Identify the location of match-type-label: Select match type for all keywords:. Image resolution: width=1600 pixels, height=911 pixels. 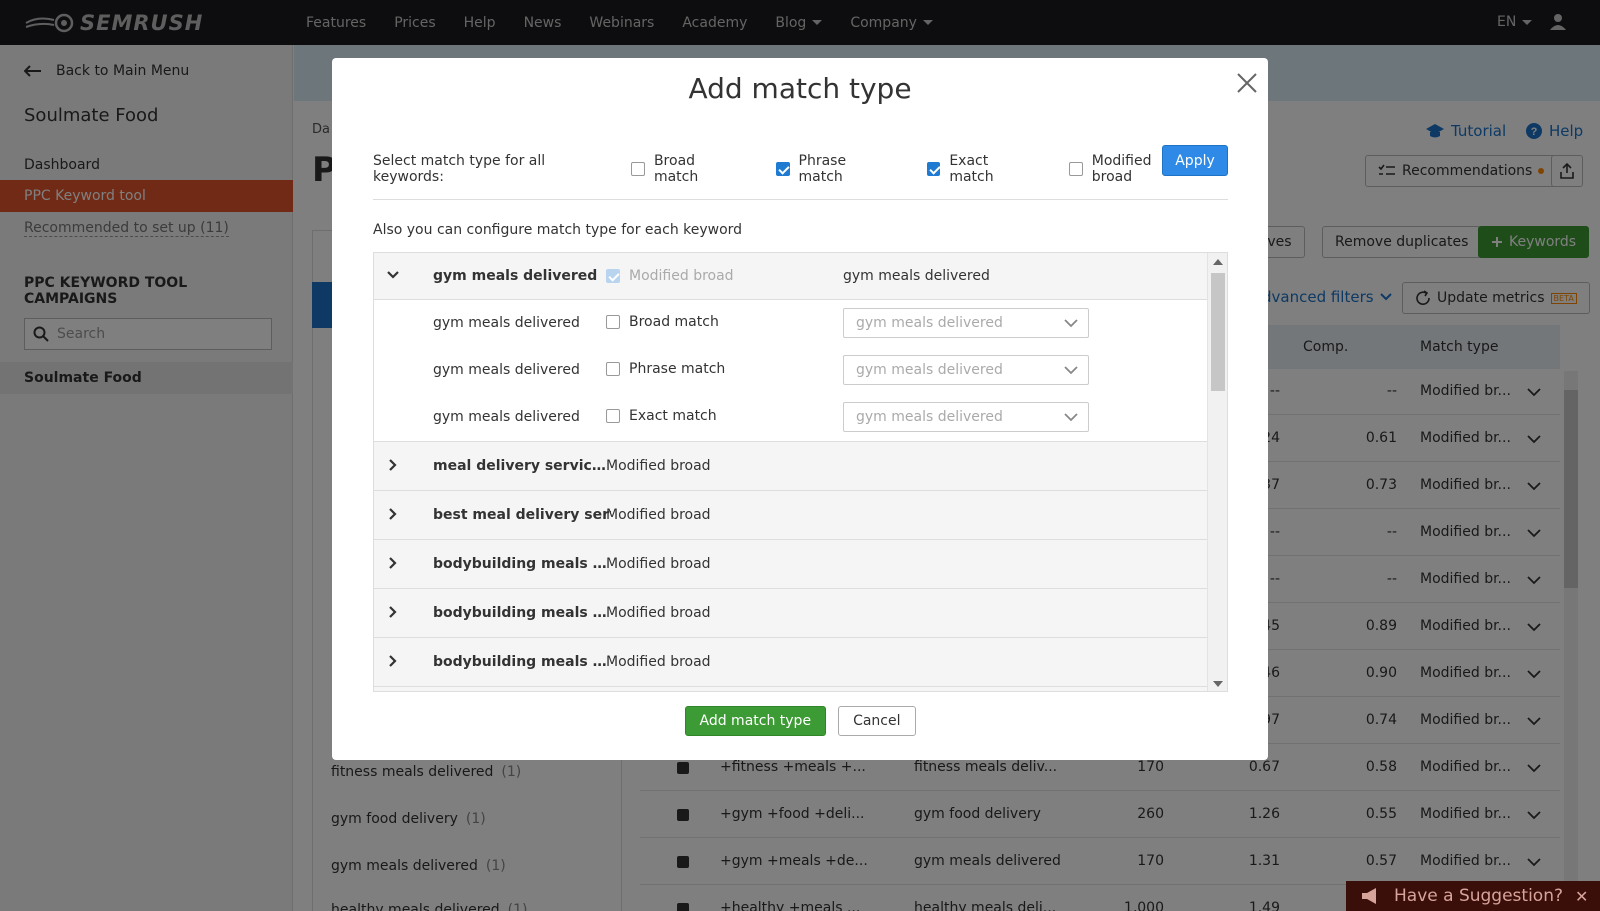
(459, 169).